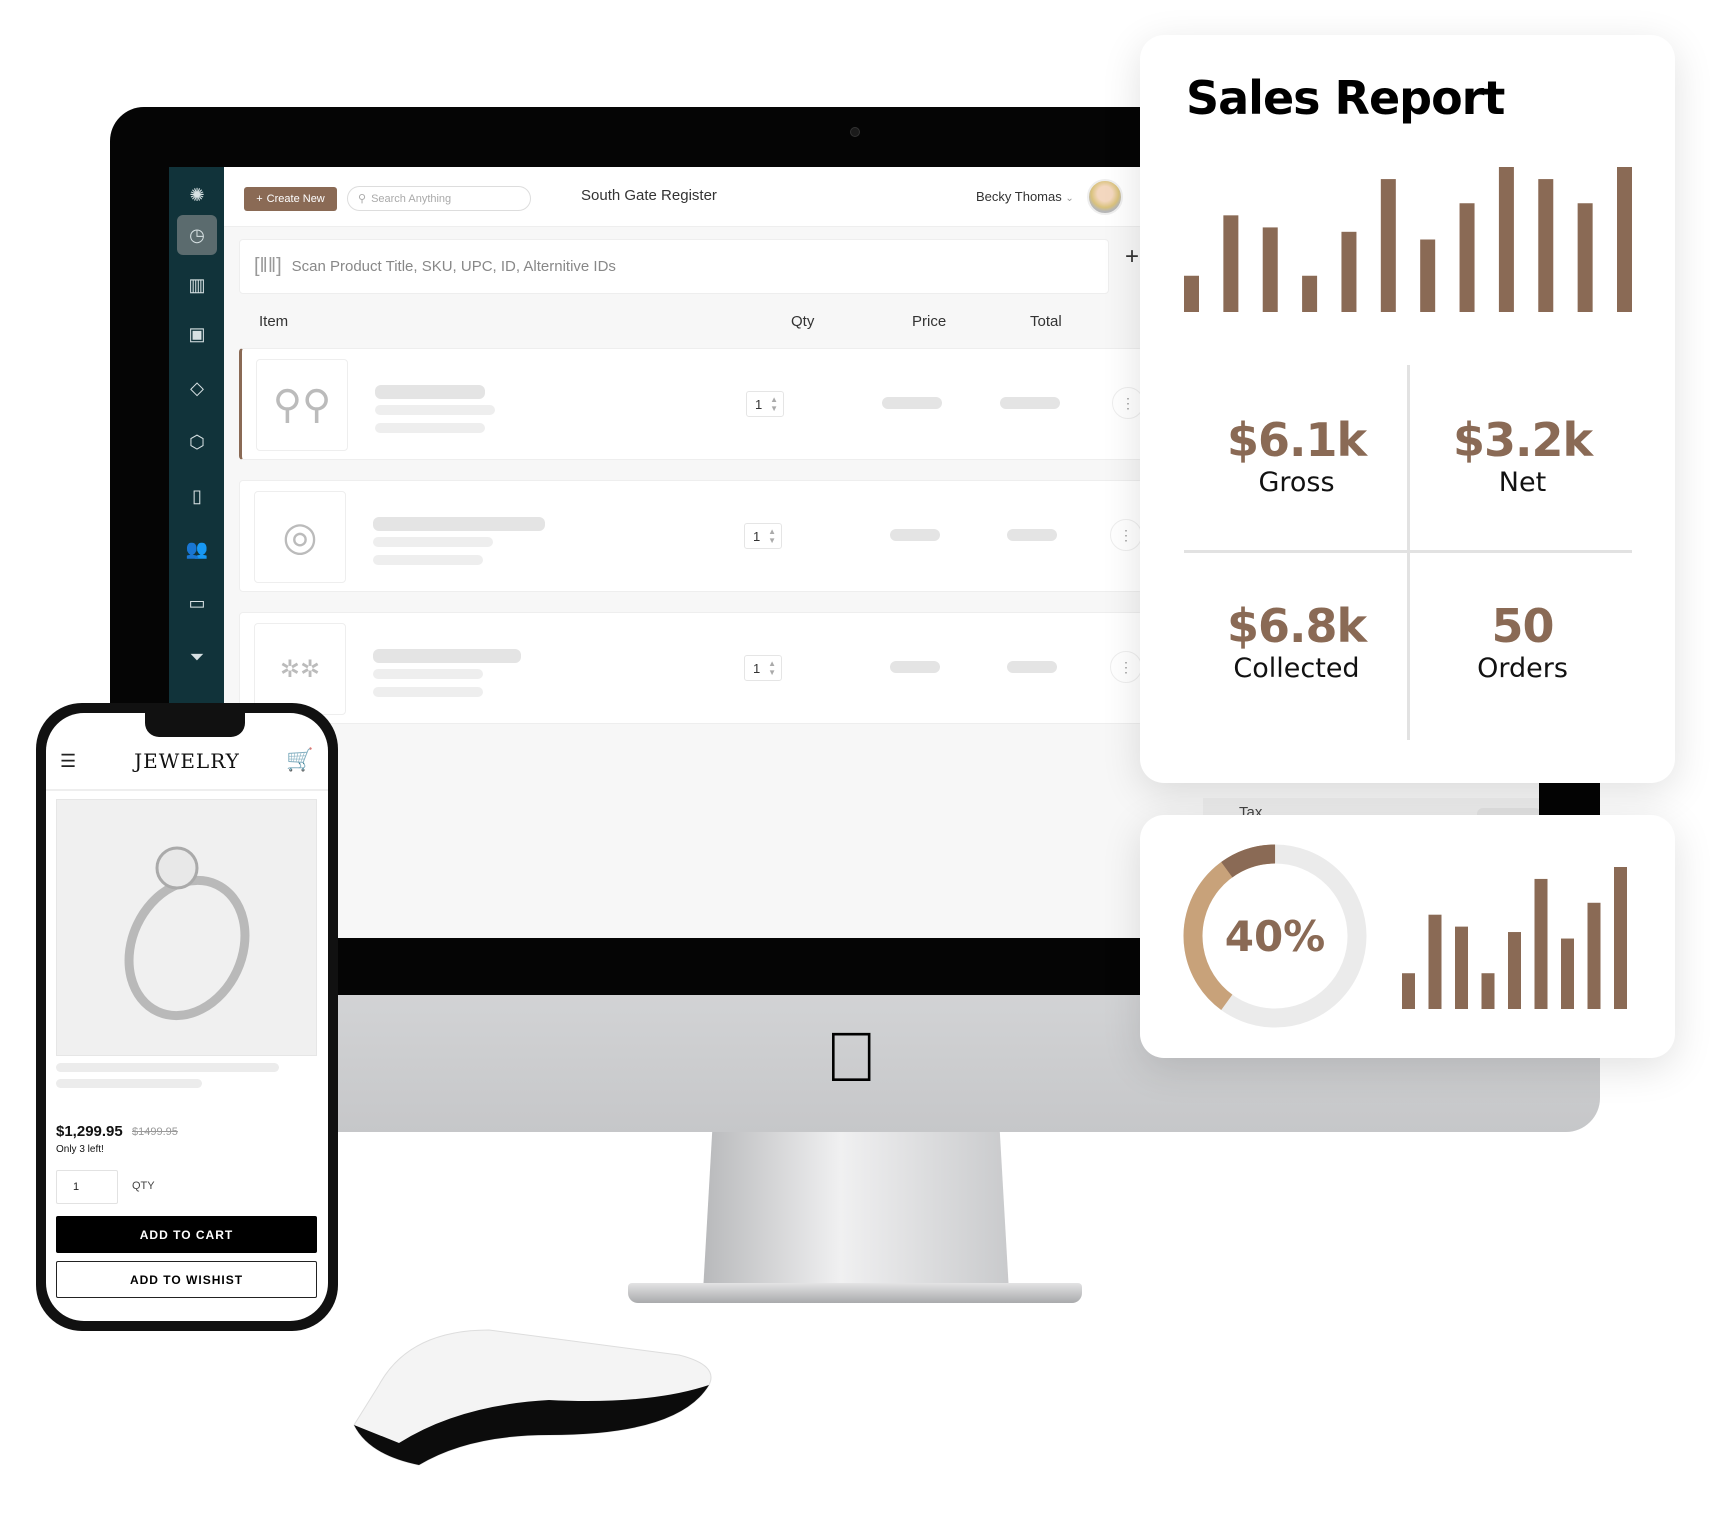 The width and height of the screenshot is (1710, 1530). What do you see at coordinates (197, 657) in the screenshot?
I see `filter-dollar-icon: ⏷` at bounding box center [197, 657].